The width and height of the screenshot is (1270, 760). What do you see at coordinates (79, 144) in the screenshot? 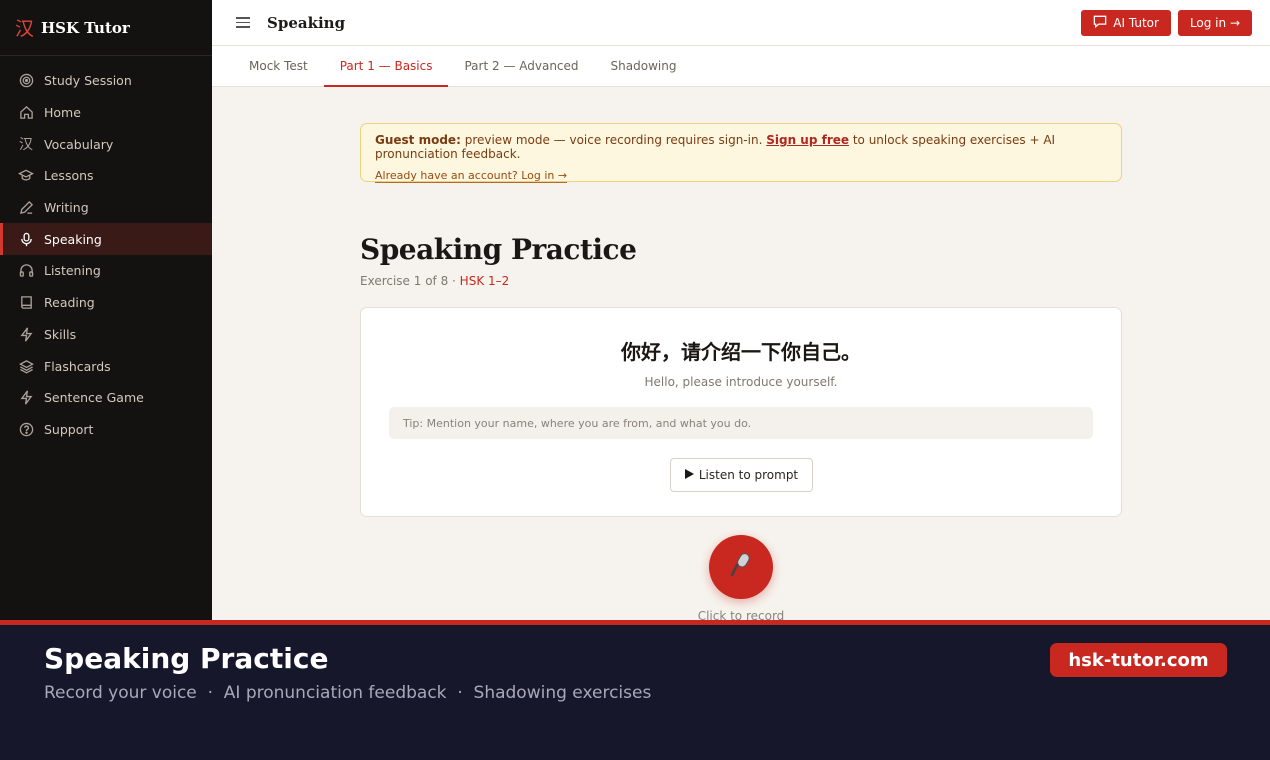
I see `sidebar-item-label: Vocabulary` at bounding box center [79, 144].